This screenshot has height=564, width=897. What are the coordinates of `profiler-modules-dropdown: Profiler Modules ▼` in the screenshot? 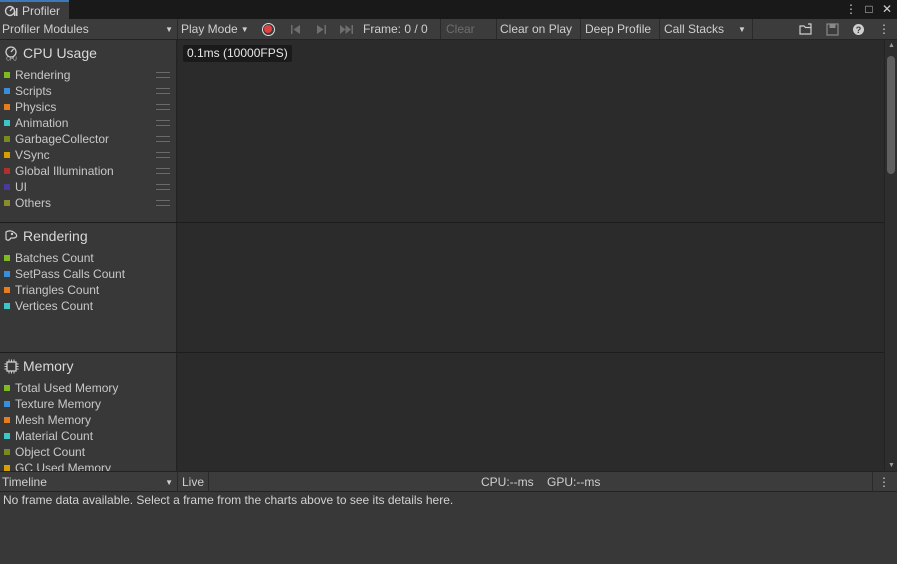 It's located at (88, 29).